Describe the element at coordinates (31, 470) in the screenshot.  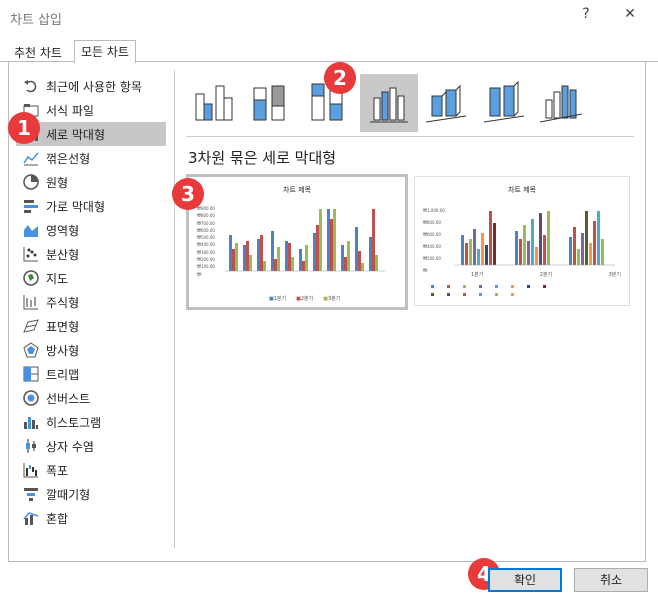
I see `waterfall-chart-icon` at that location.